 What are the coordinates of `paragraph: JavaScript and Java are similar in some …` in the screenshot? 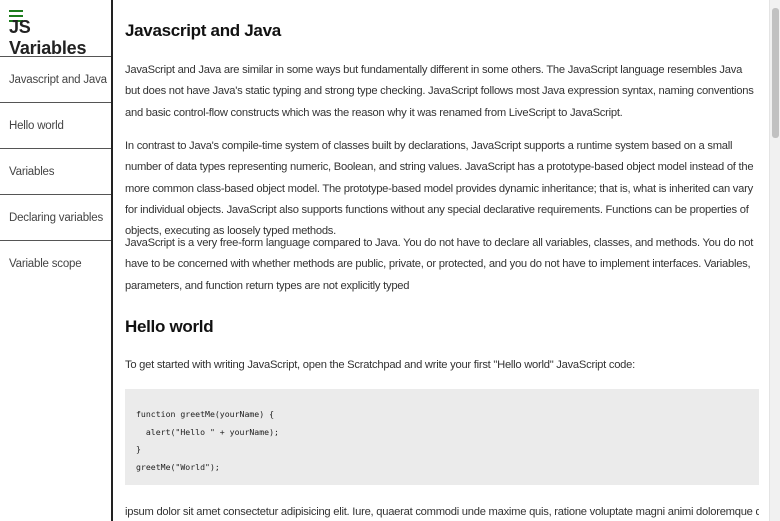 It's located at (439, 91).